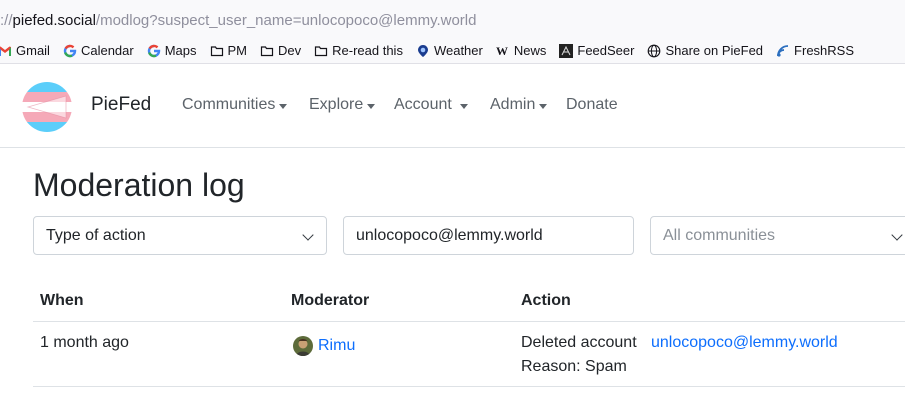 Image resolution: width=905 pixels, height=403 pixels. What do you see at coordinates (546, 300) in the screenshot?
I see `column-header-action: Action` at bounding box center [546, 300].